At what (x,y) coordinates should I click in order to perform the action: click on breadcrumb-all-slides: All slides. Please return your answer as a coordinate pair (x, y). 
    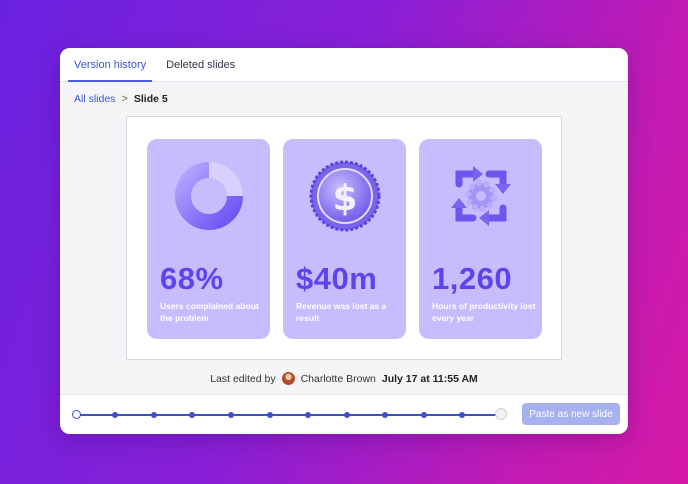
    Looking at the image, I should click on (94, 99).